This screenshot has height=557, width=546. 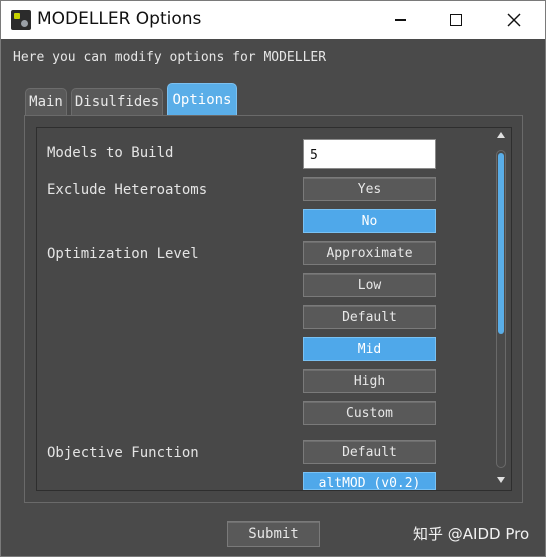 I want to click on title-bar: MODELLER Options, so click(x=273, y=20).